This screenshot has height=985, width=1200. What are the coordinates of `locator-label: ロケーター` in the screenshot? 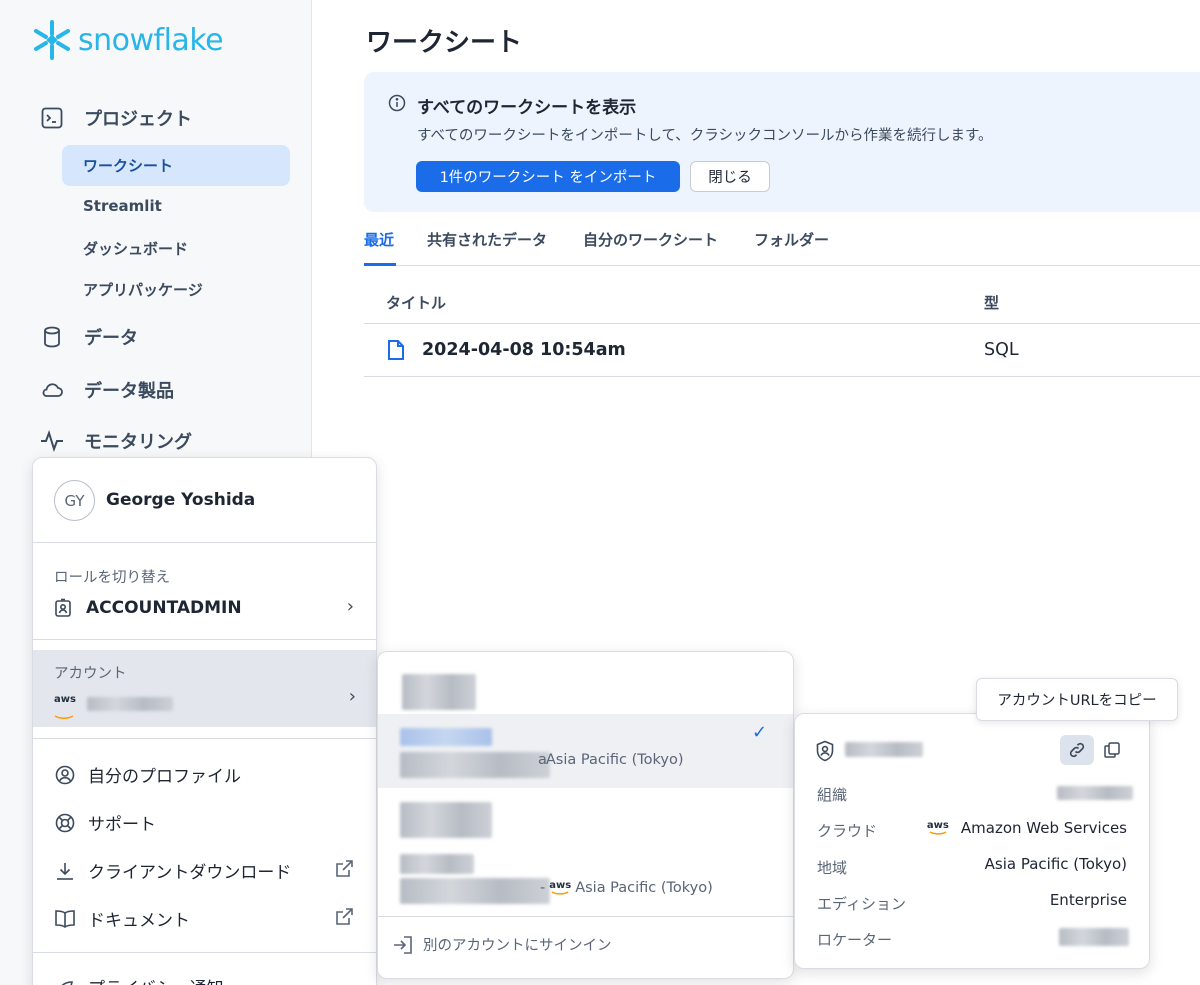 It's located at (855, 940).